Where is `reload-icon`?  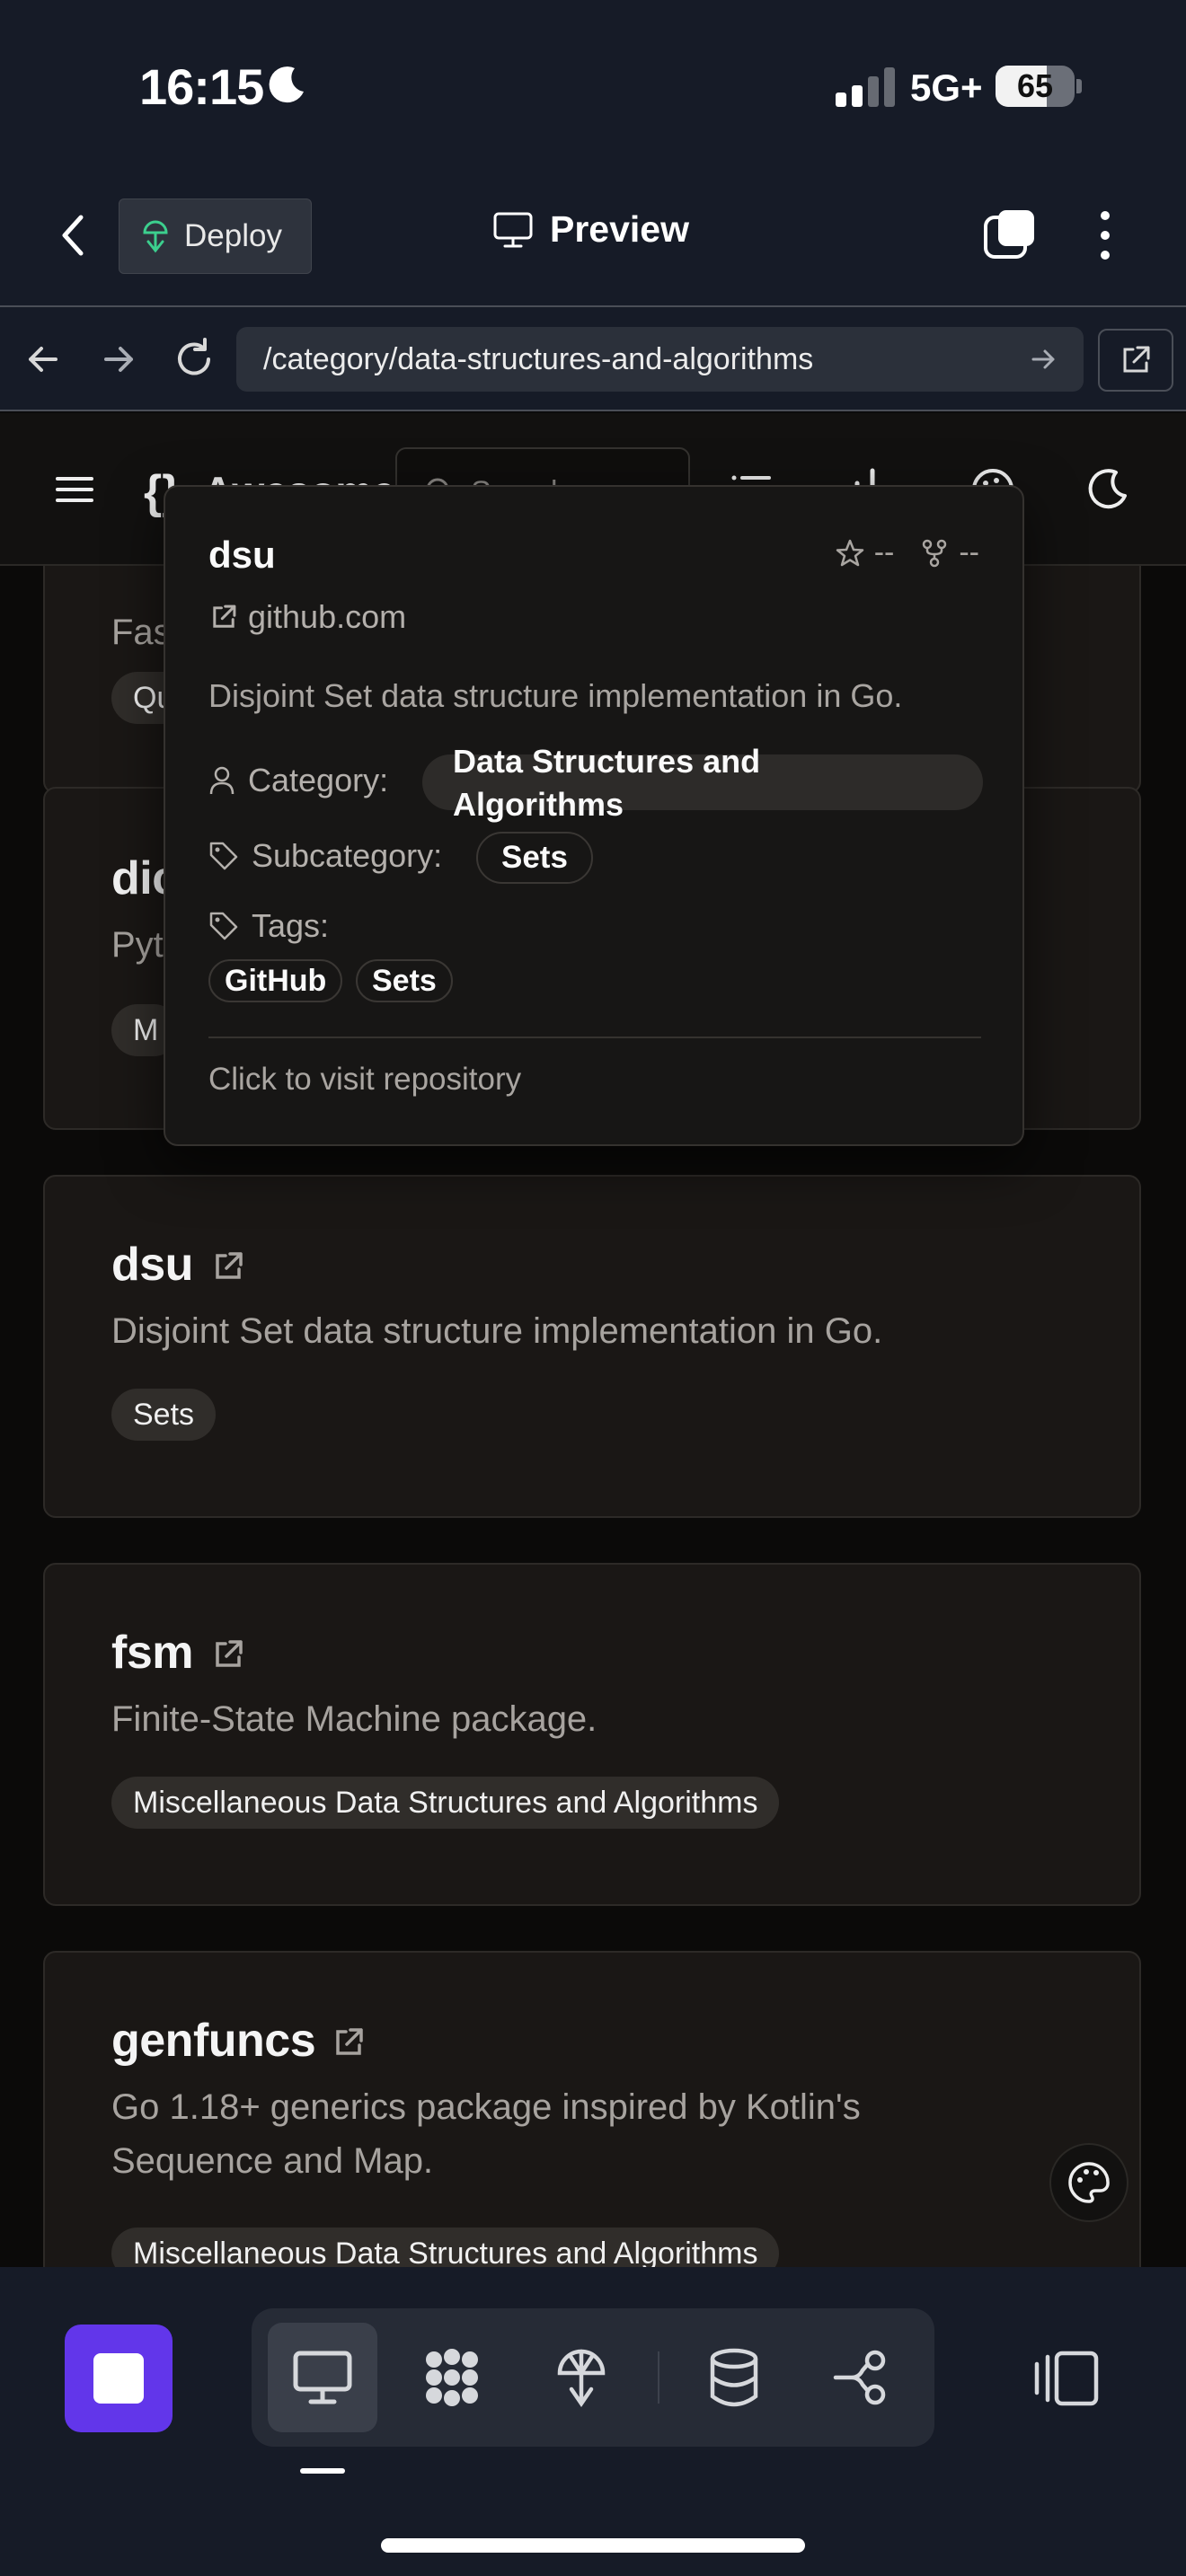
reload-icon is located at coordinates (194, 359).